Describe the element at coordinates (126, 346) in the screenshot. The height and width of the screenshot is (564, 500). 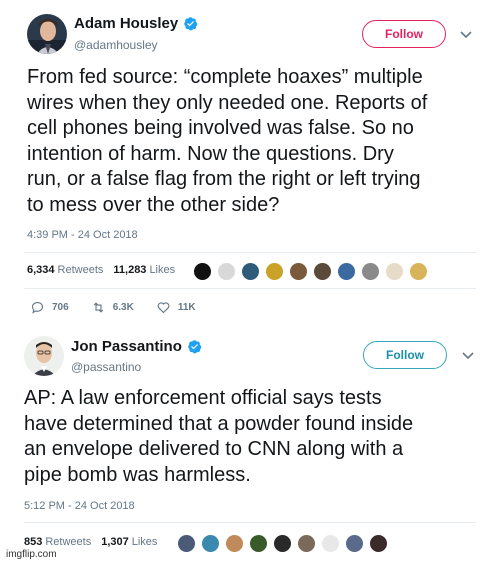
I see `author-name: Jon Passantino` at that location.